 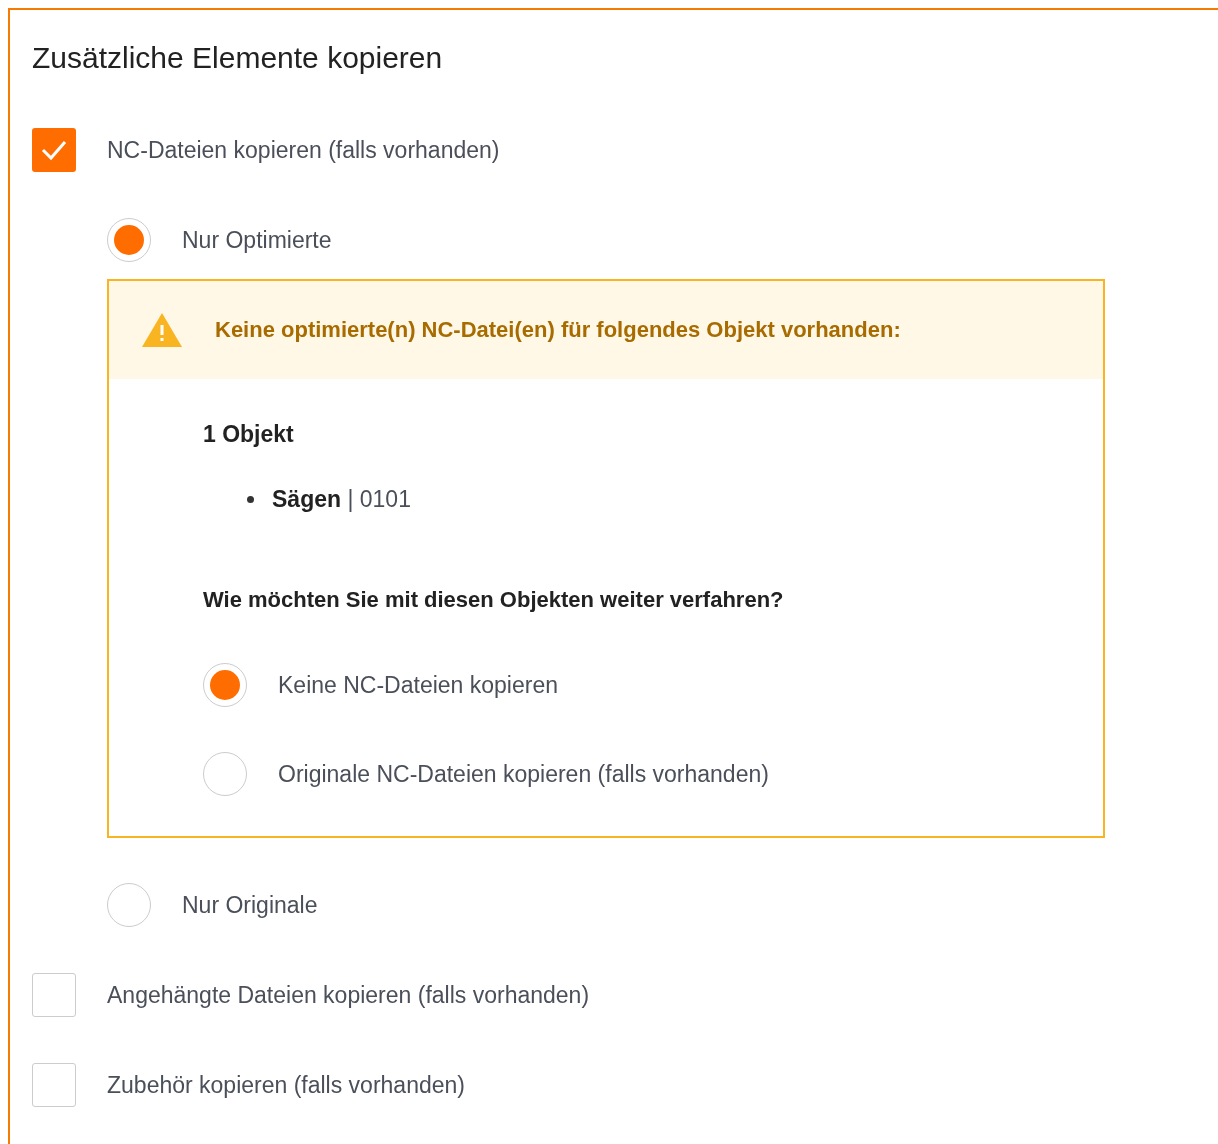 What do you see at coordinates (523, 774) in the screenshot?
I see `radio-label: Originale NC-Dateien kopieren (falls vorhanden)` at bounding box center [523, 774].